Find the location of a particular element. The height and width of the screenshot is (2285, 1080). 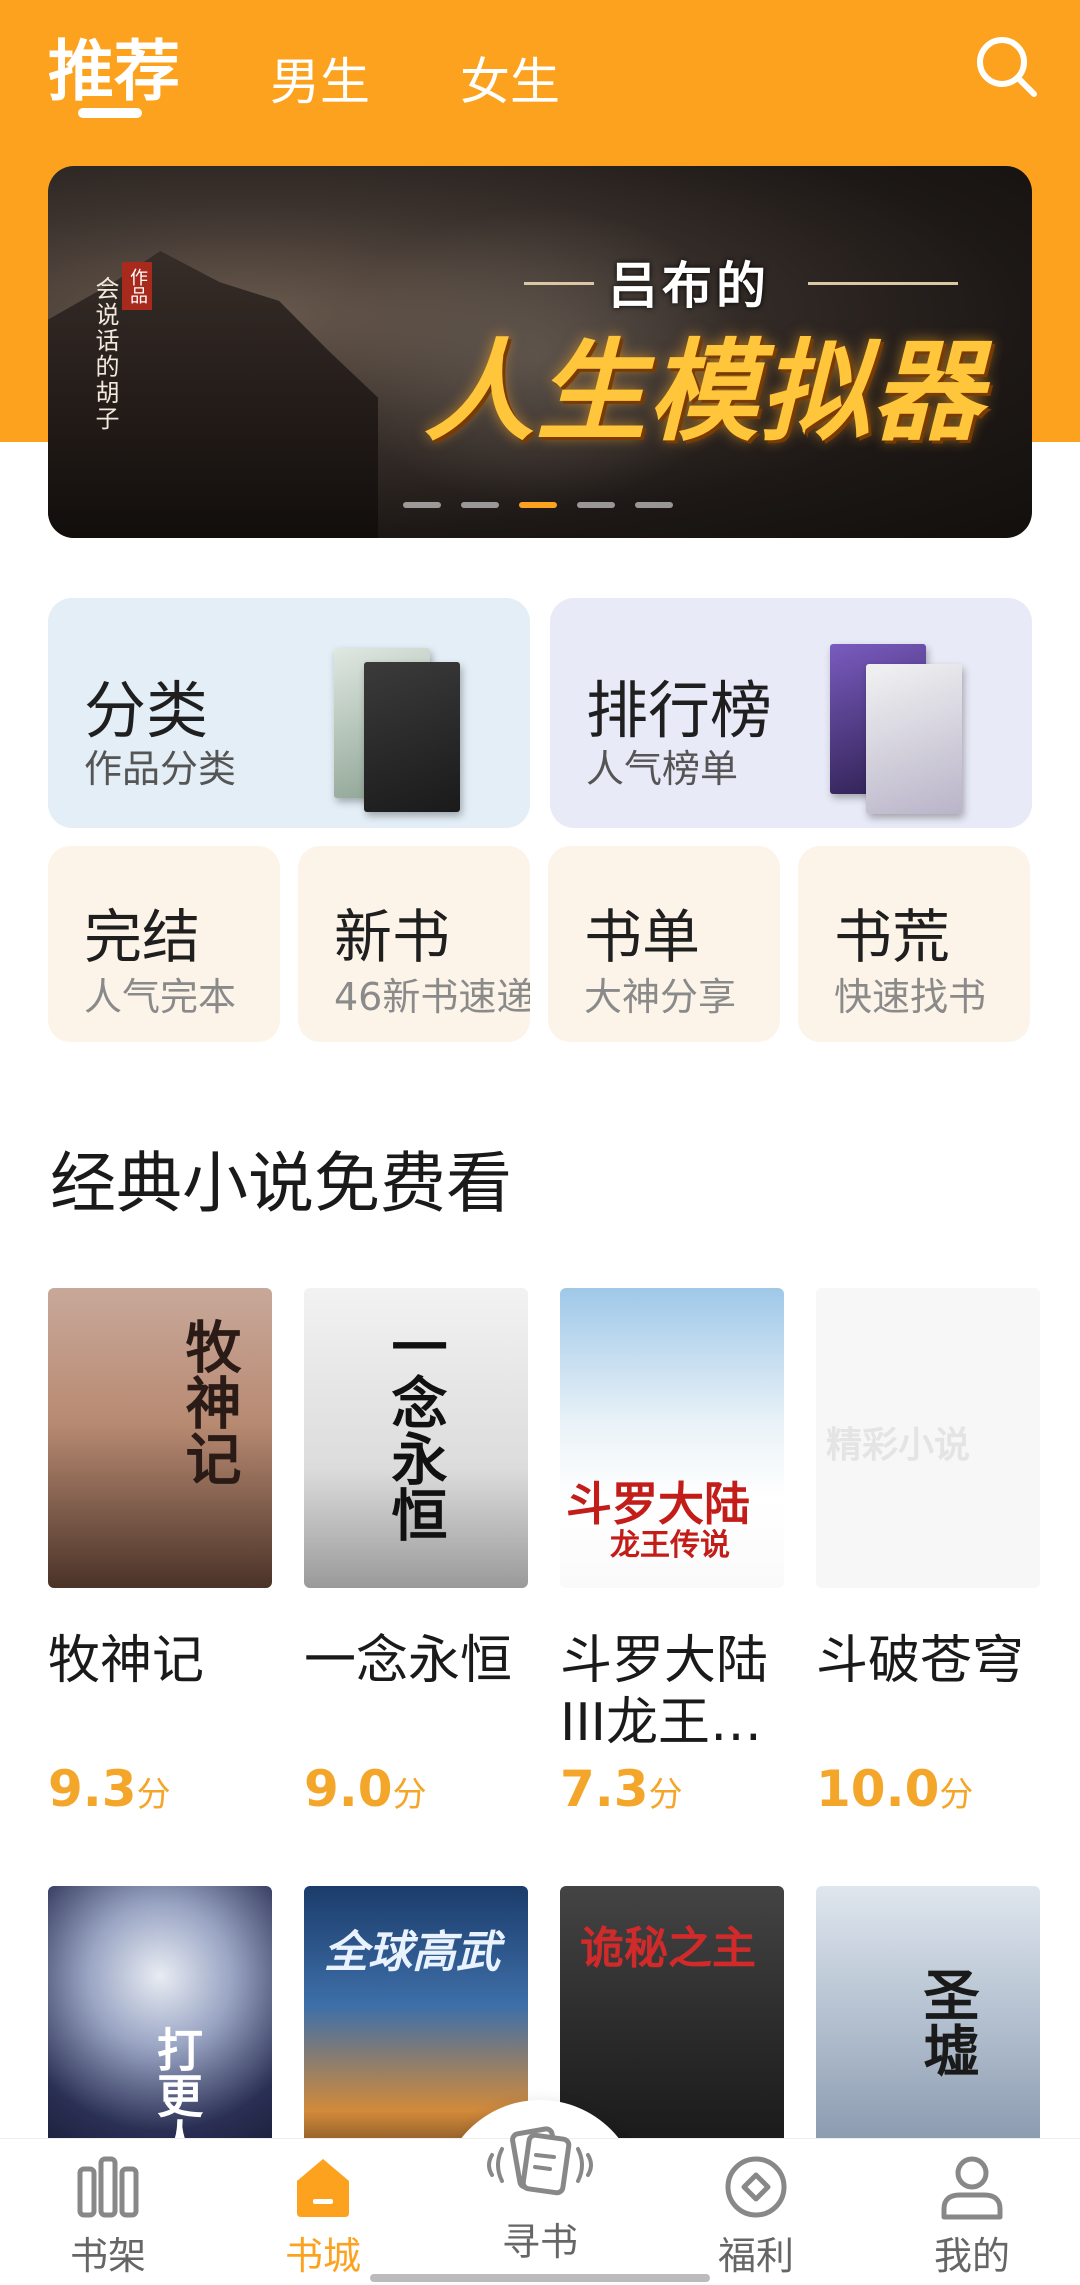

nav-item-bookstore: 书城 is located at coordinates (323, 2215).